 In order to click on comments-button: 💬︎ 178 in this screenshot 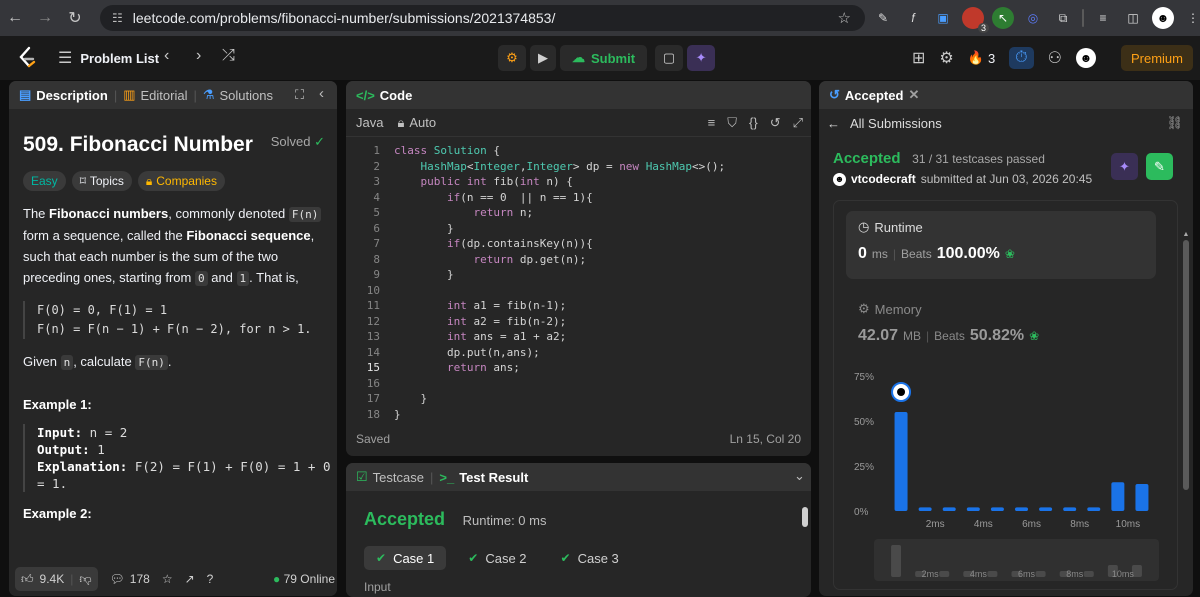, I will do `click(130, 579)`.